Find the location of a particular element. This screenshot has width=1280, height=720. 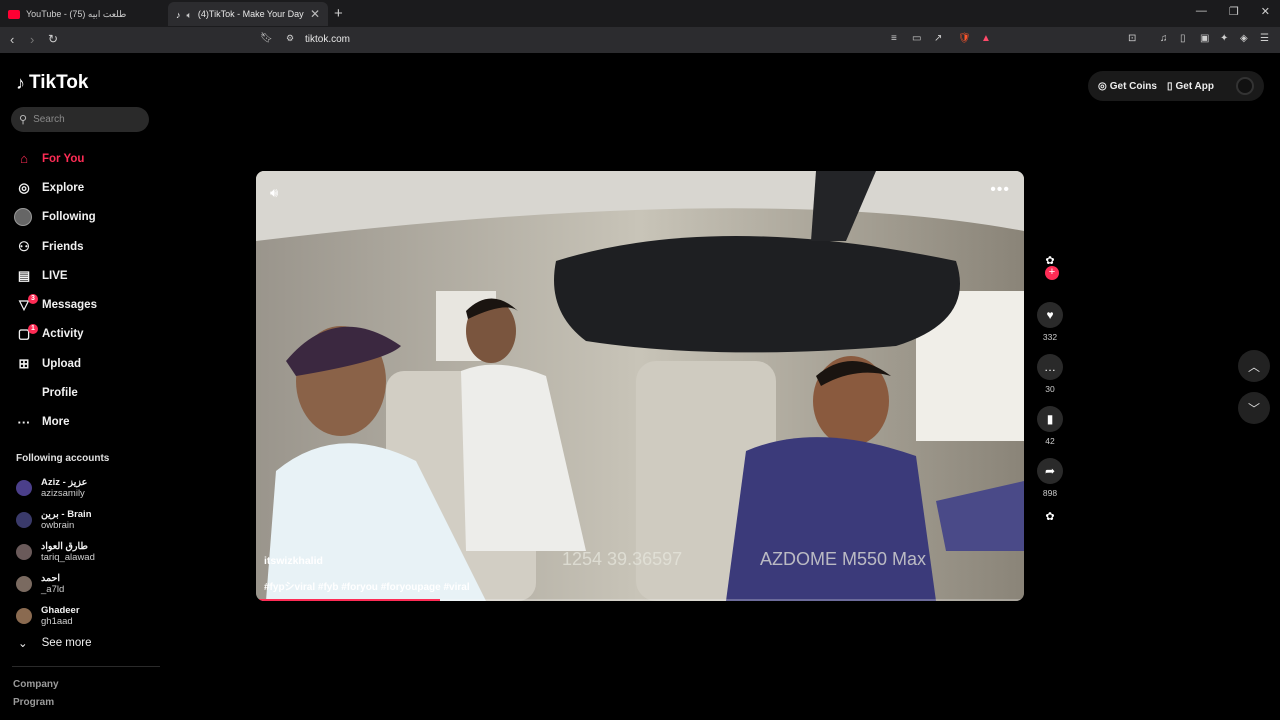

wallet-icon: ▣ is located at coordinates (1204, 38).